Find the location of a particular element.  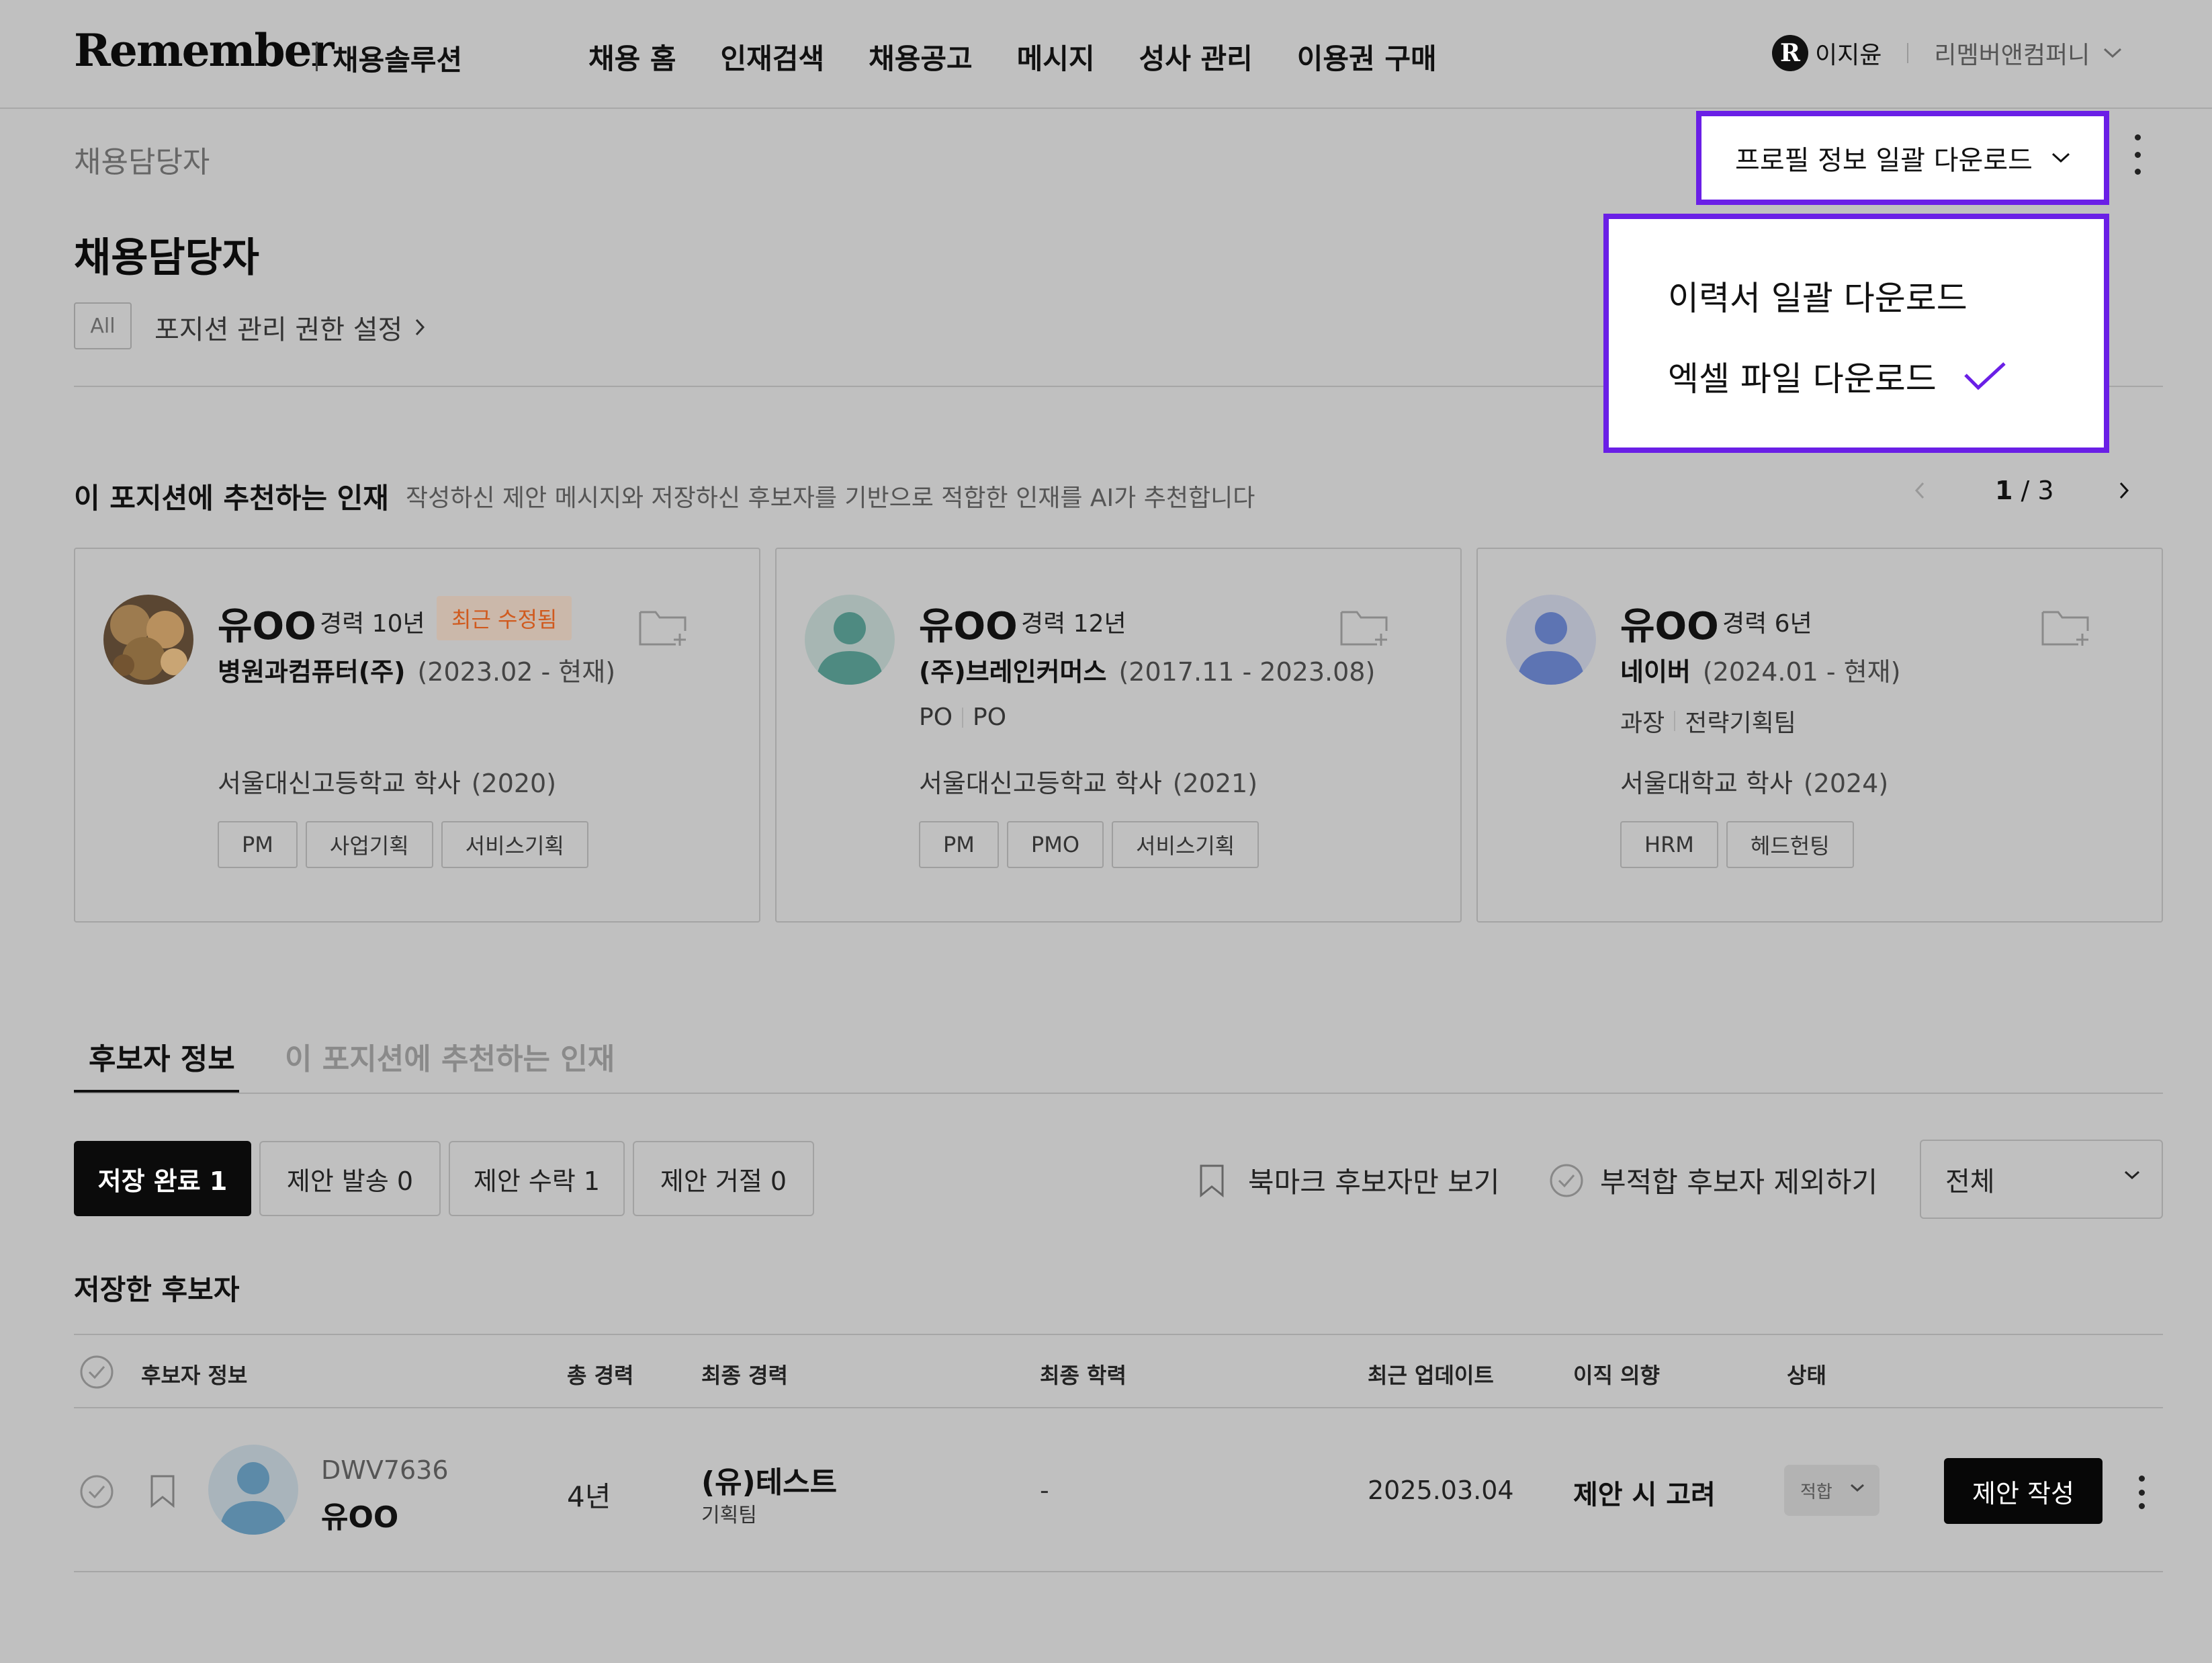

column-header-intent: 이직 의향 is located at coordinates (1616, 1375).